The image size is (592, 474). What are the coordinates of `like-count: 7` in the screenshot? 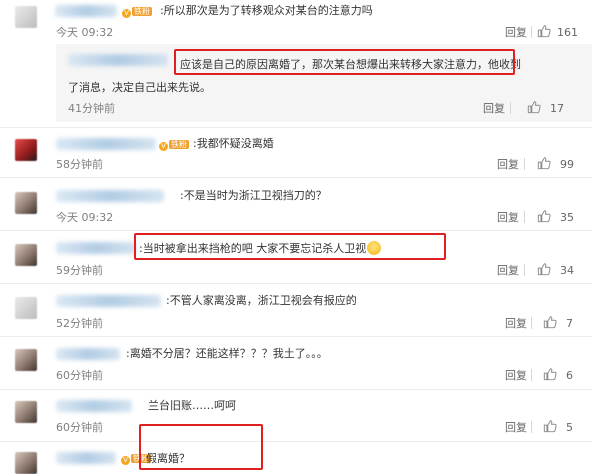 It's located at (569, 323).